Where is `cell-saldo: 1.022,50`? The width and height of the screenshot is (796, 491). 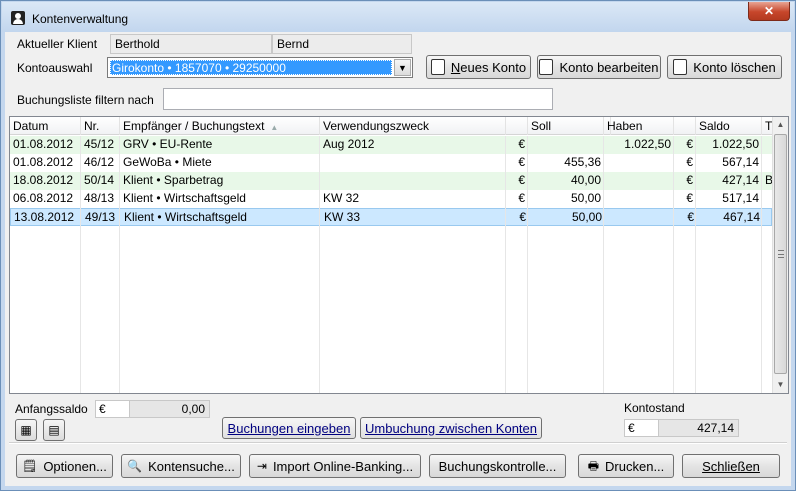
cell-saldo: 1.022,50 is located at coordinates (735, 144).